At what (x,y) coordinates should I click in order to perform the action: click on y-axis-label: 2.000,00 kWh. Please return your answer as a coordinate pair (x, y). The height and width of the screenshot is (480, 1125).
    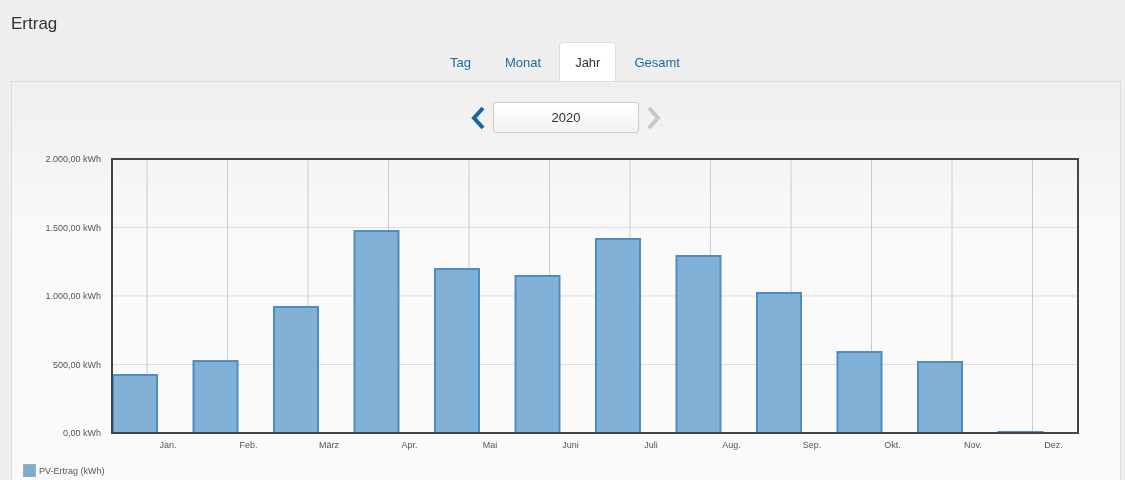
    Looking at the image, I should click on (73, 159).